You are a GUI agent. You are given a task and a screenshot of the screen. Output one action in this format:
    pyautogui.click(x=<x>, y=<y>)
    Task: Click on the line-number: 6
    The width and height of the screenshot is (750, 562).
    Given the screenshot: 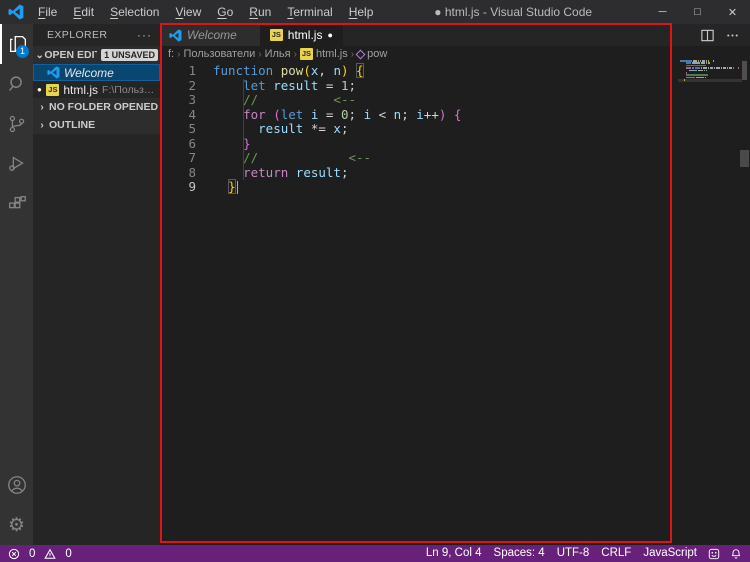 What is the action you would take?
    pyautogui.click(x=192, y=143)
    